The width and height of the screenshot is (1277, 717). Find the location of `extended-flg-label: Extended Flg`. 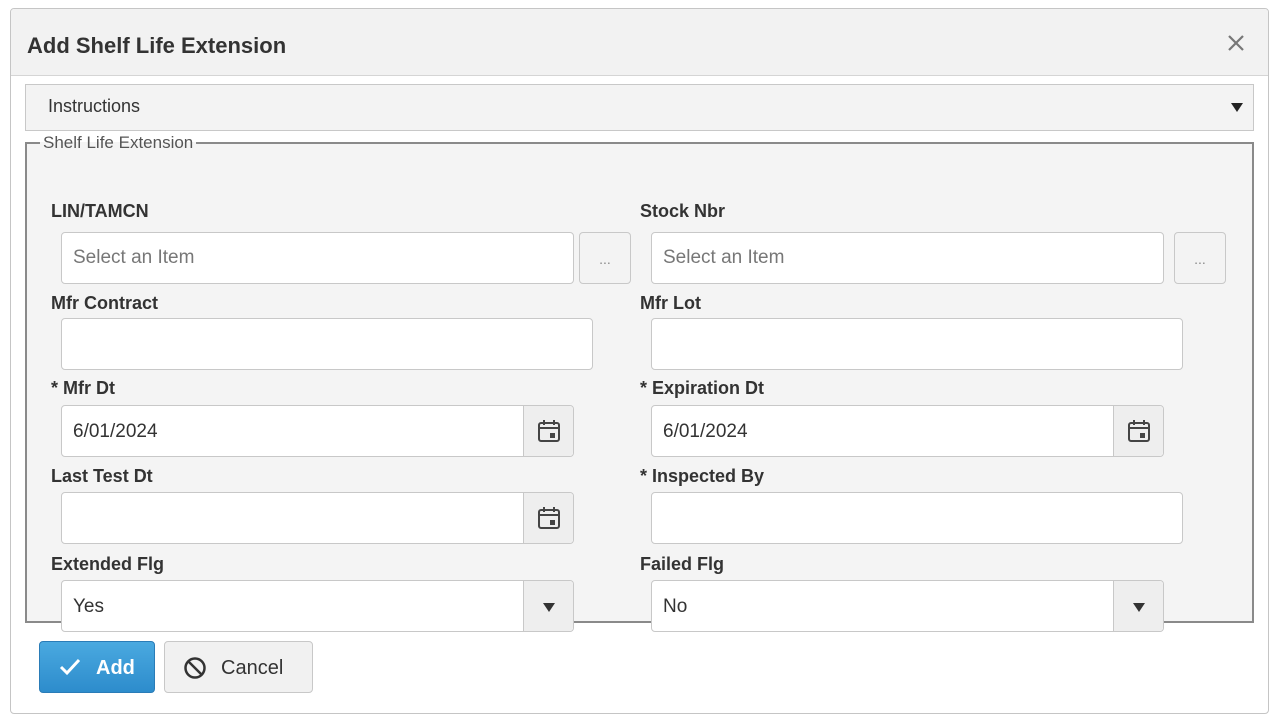

extended-flg-label: Extended Flg is located at coordinates (108, 564).